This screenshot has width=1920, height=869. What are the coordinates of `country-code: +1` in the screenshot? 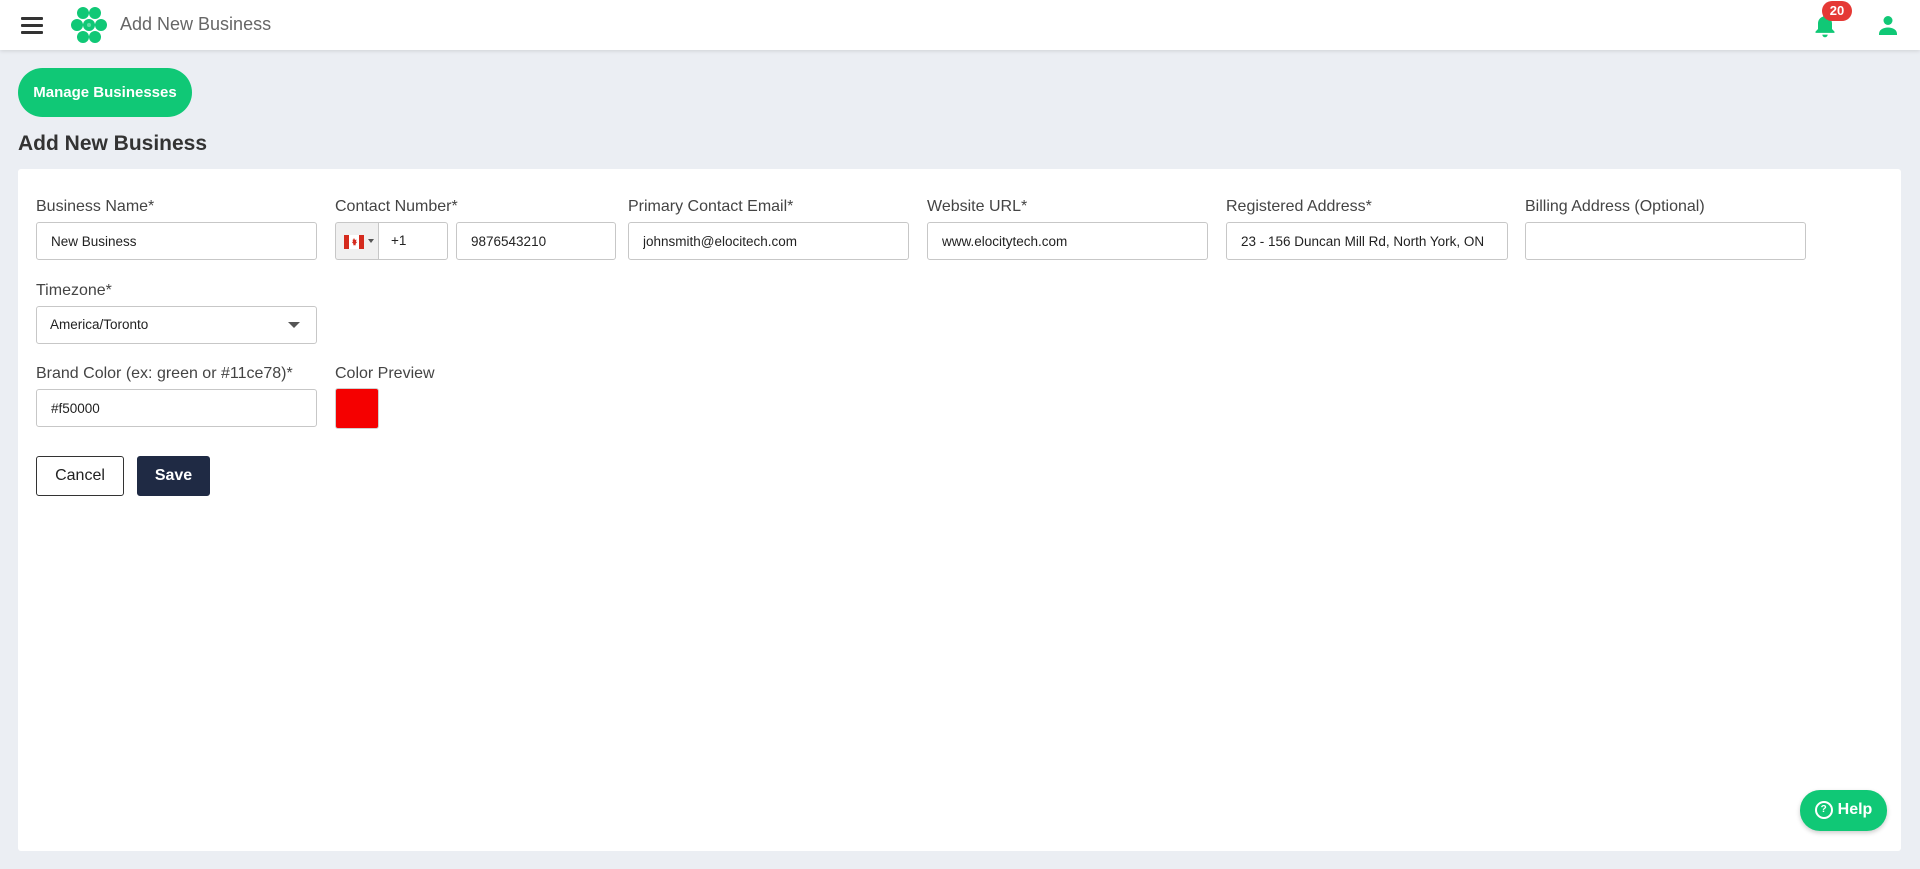 It's located at (413, 241).